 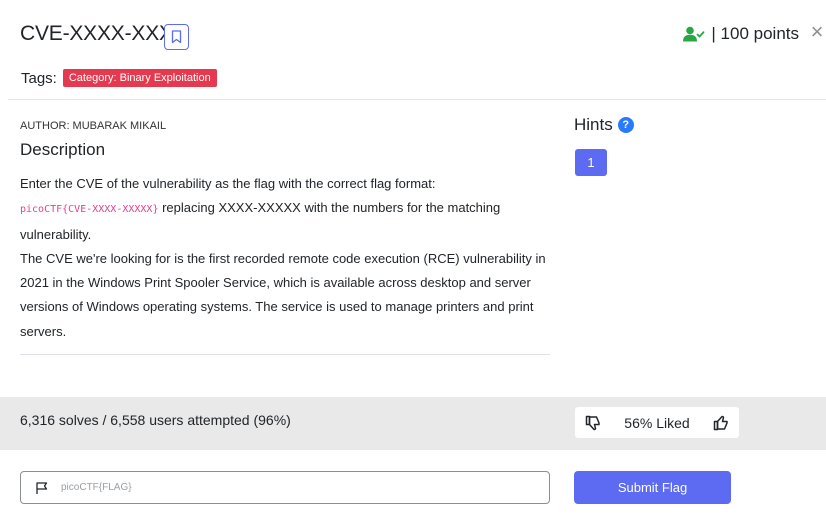 I want to click on thumbs-up-icon, so click(x=721, y=423).